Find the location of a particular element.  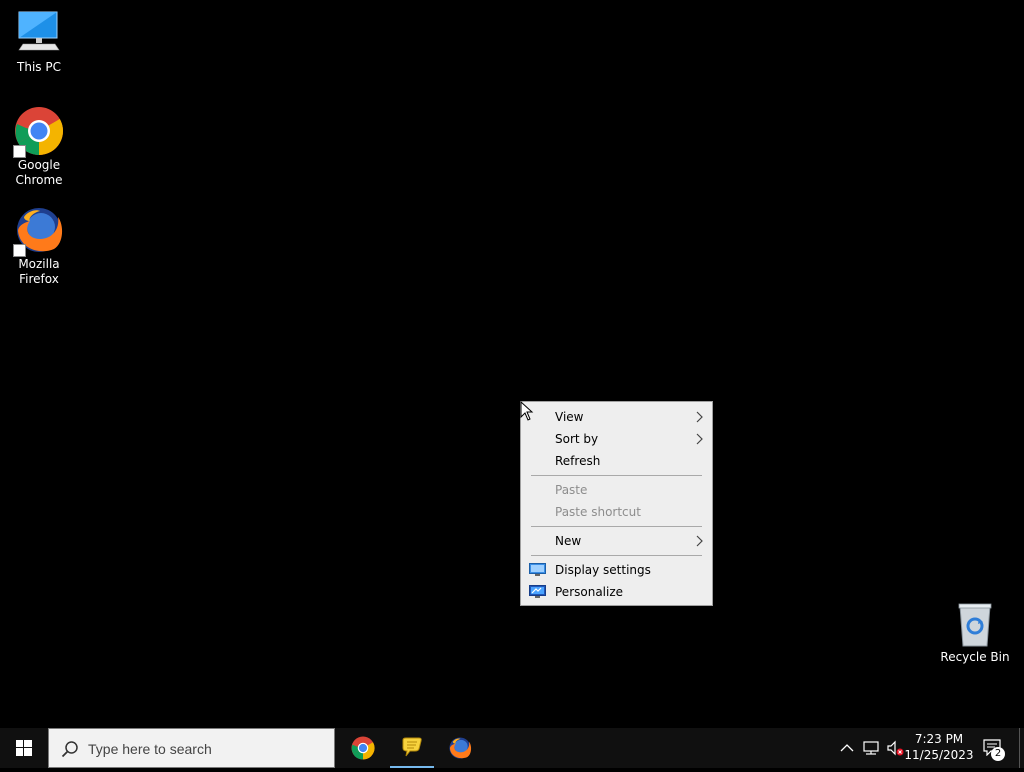

this-pc-label: This PC is located at coordinates (39, 67).